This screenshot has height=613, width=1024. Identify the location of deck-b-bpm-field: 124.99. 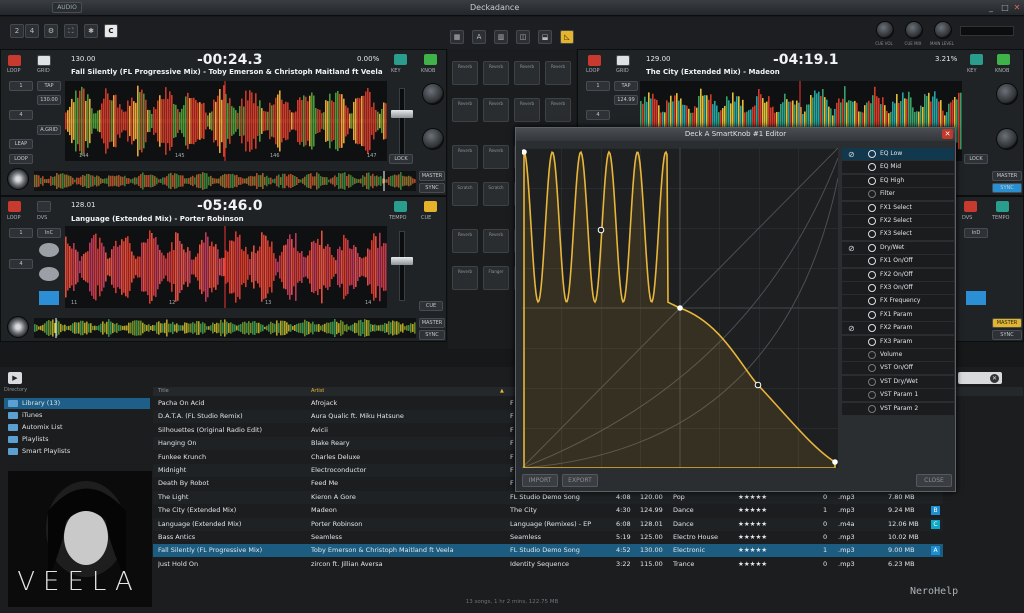
(626, 100).